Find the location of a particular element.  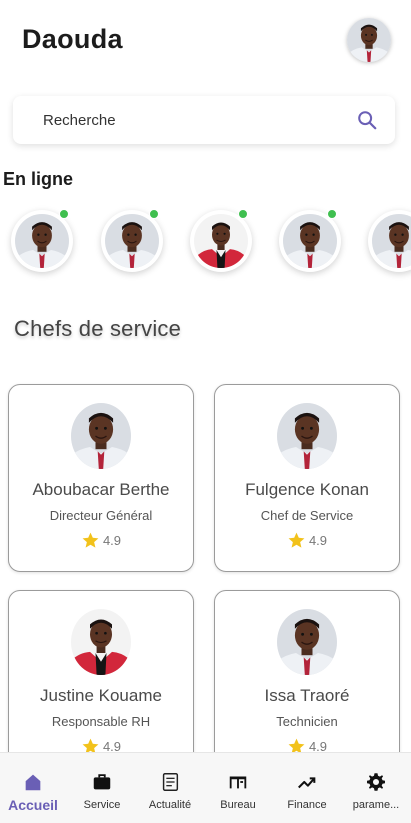

staff-role: Responsable RH is located at coordinates (101, 721).